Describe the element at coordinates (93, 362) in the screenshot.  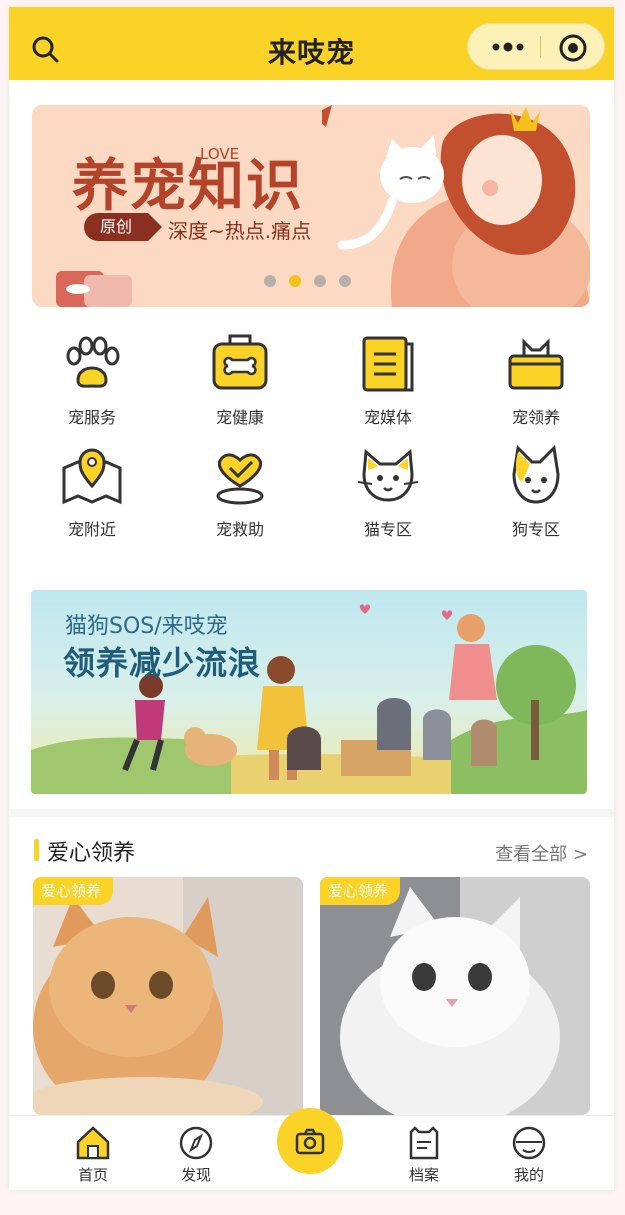
I see `paw-icon` at that location.